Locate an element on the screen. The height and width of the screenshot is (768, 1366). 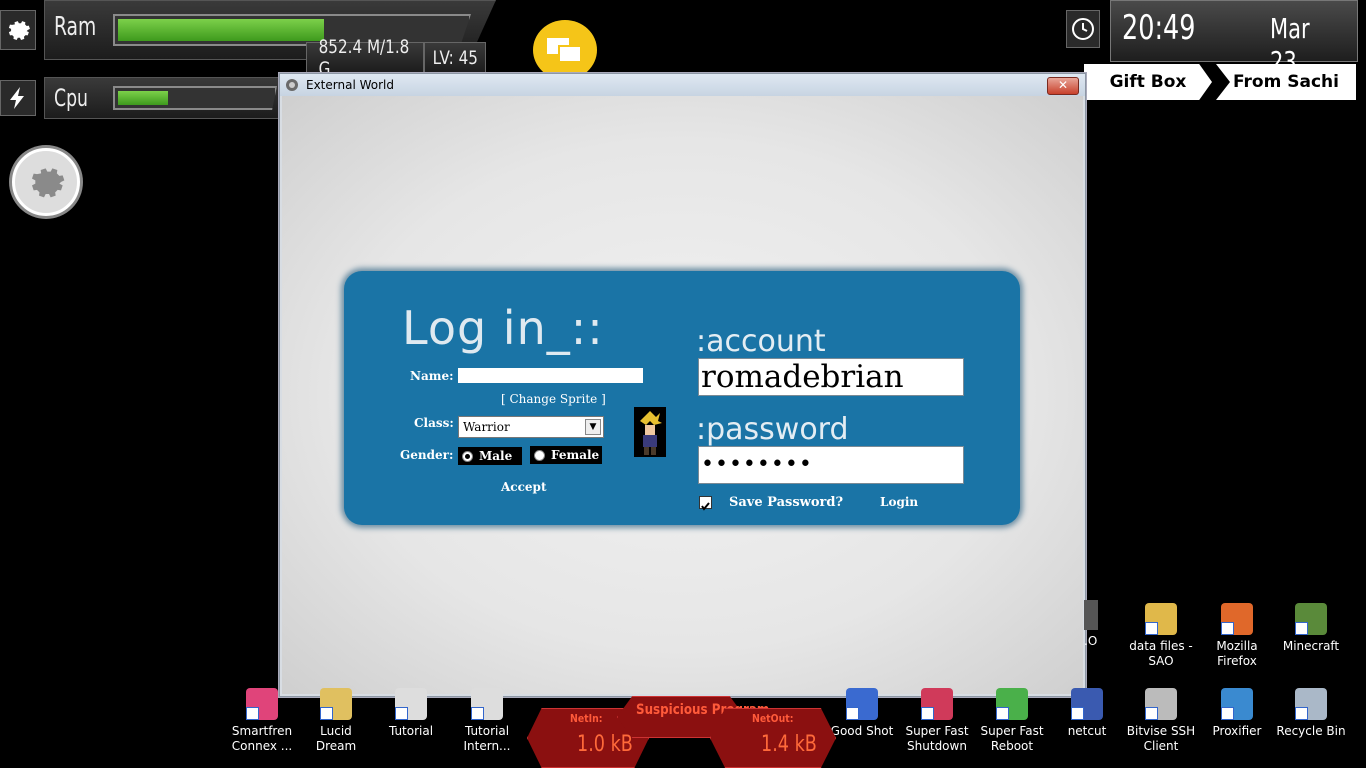
desktop-icon-label: Tutorial is located at coordinates (411, 731).